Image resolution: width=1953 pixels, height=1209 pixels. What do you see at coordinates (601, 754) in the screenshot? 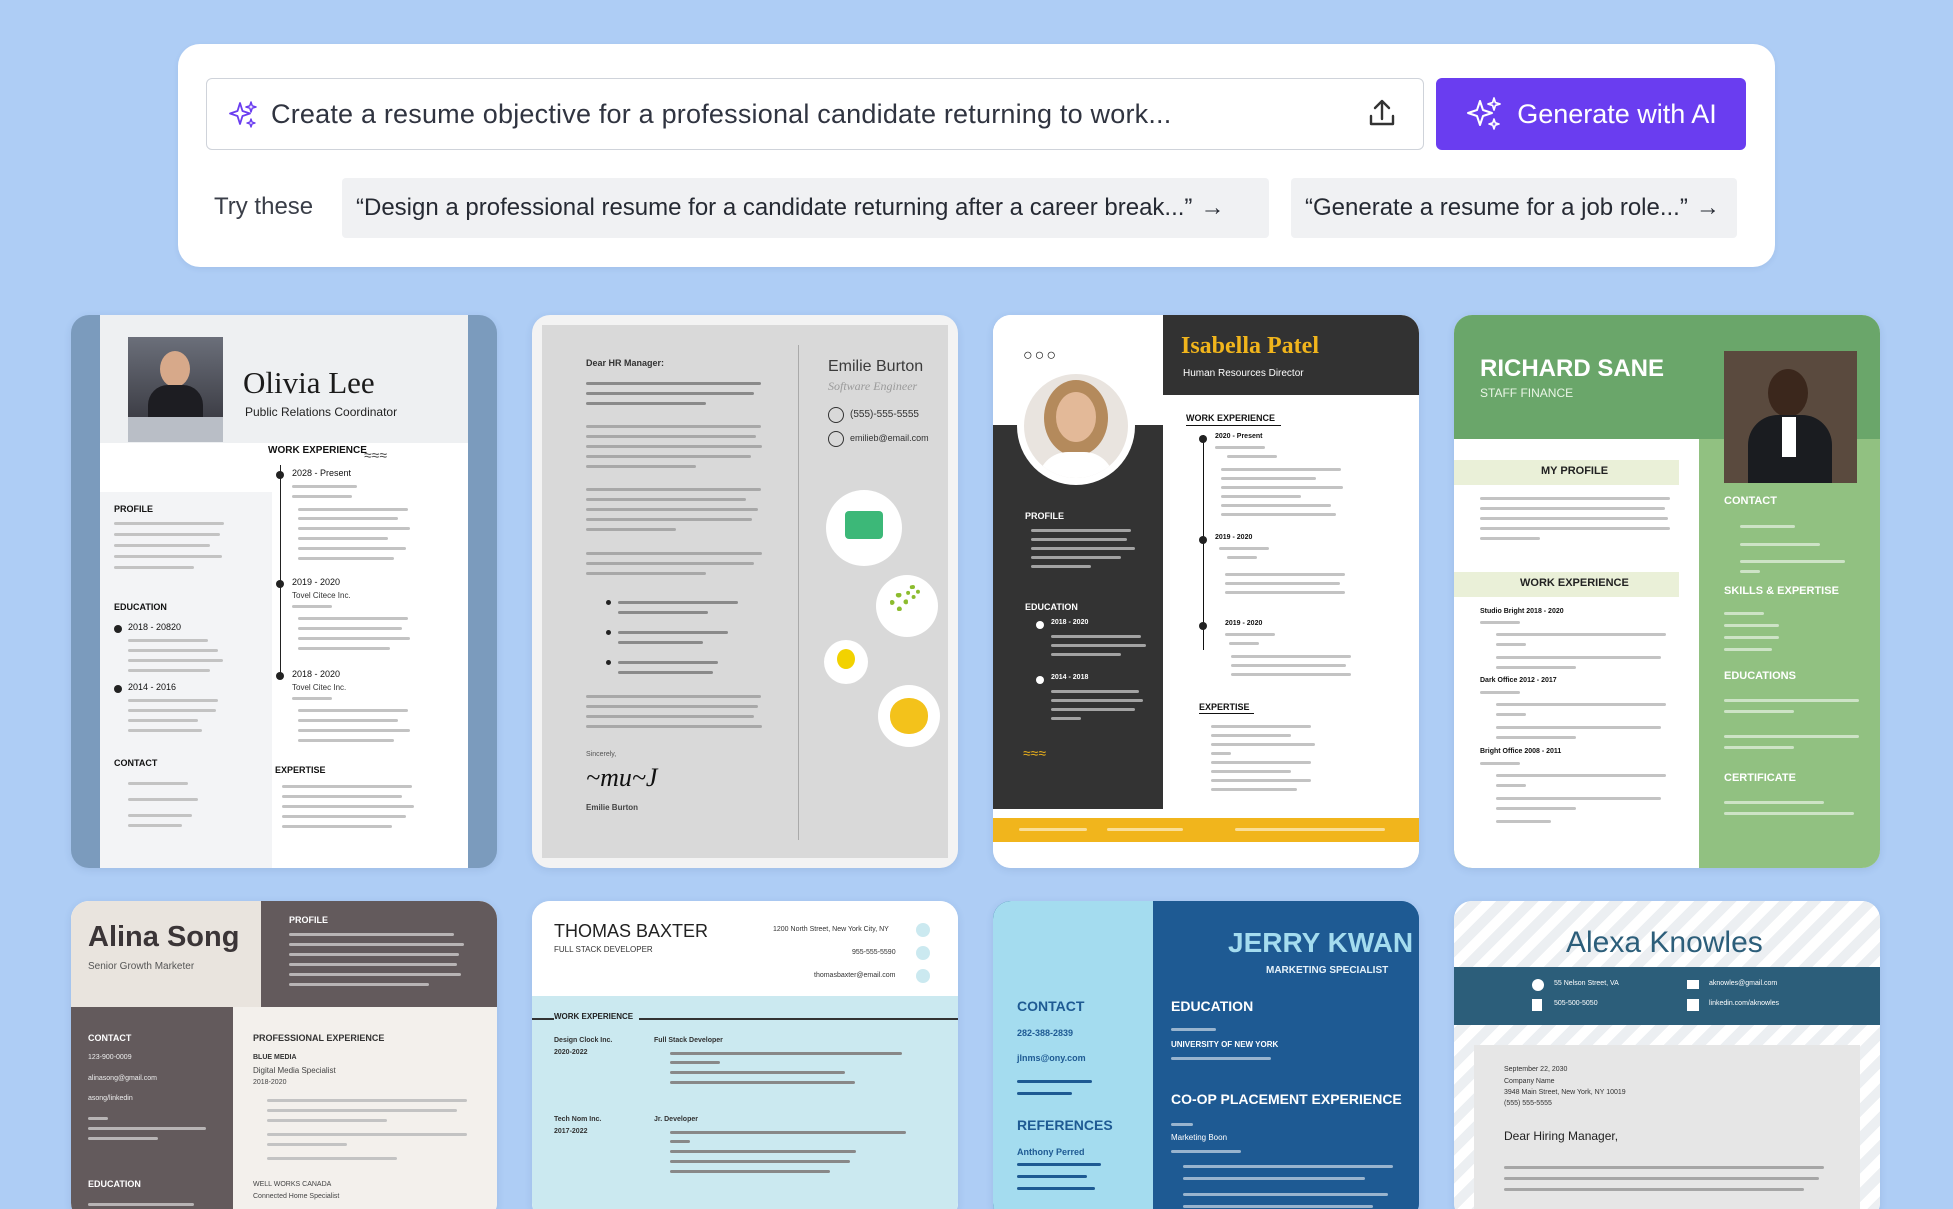
I see `closing: Sincerely,` at bounding box center [601, 754].